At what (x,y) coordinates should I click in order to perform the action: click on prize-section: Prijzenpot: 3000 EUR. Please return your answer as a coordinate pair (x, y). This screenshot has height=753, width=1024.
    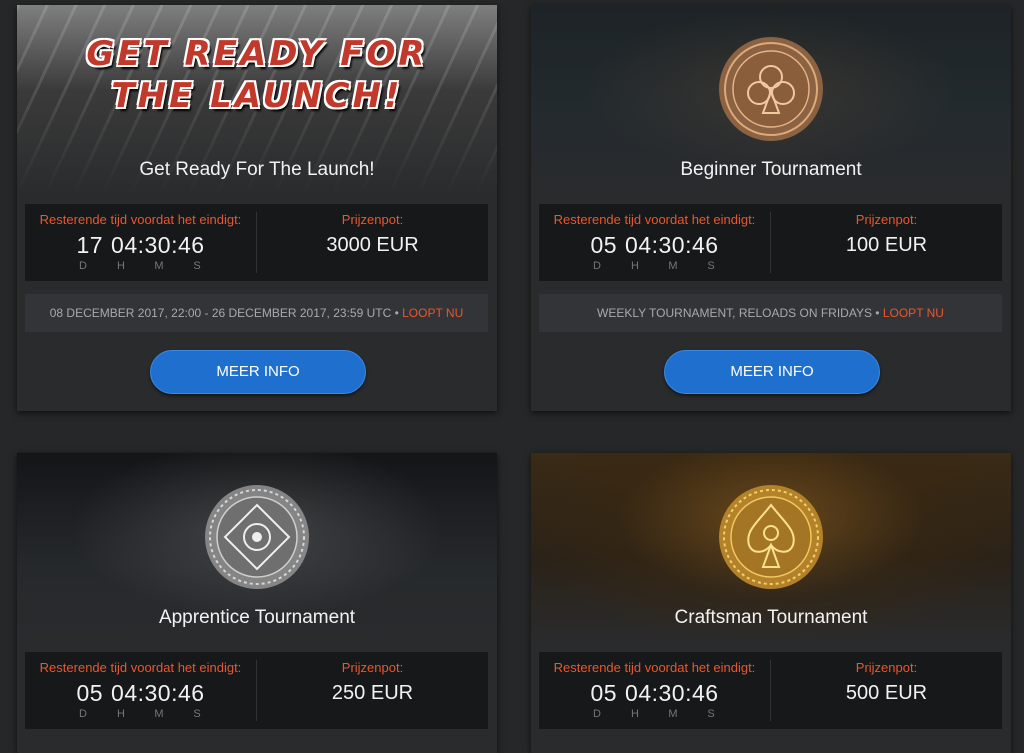
    Looking at the image, I should click on (372, 242).